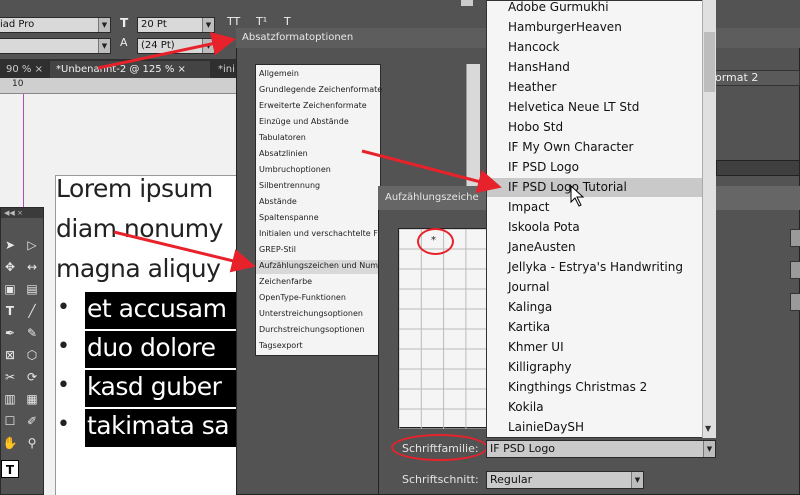 Image resolution: width=800 pixels, height=495 pixels. What do you see at coordinates (431, 171) in the screenshot?
I see `arrow-to-font` at bounding box center [431, 171].